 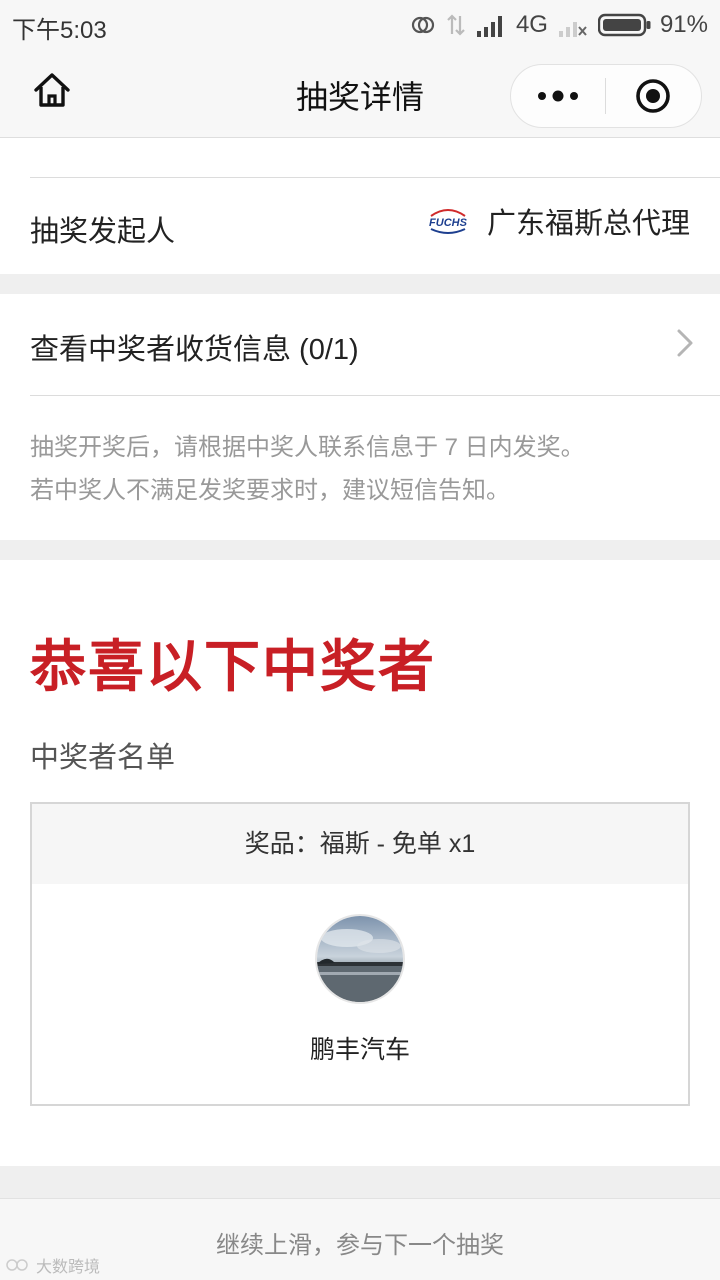 I want to click on more-button, so click(x=558, y=96).